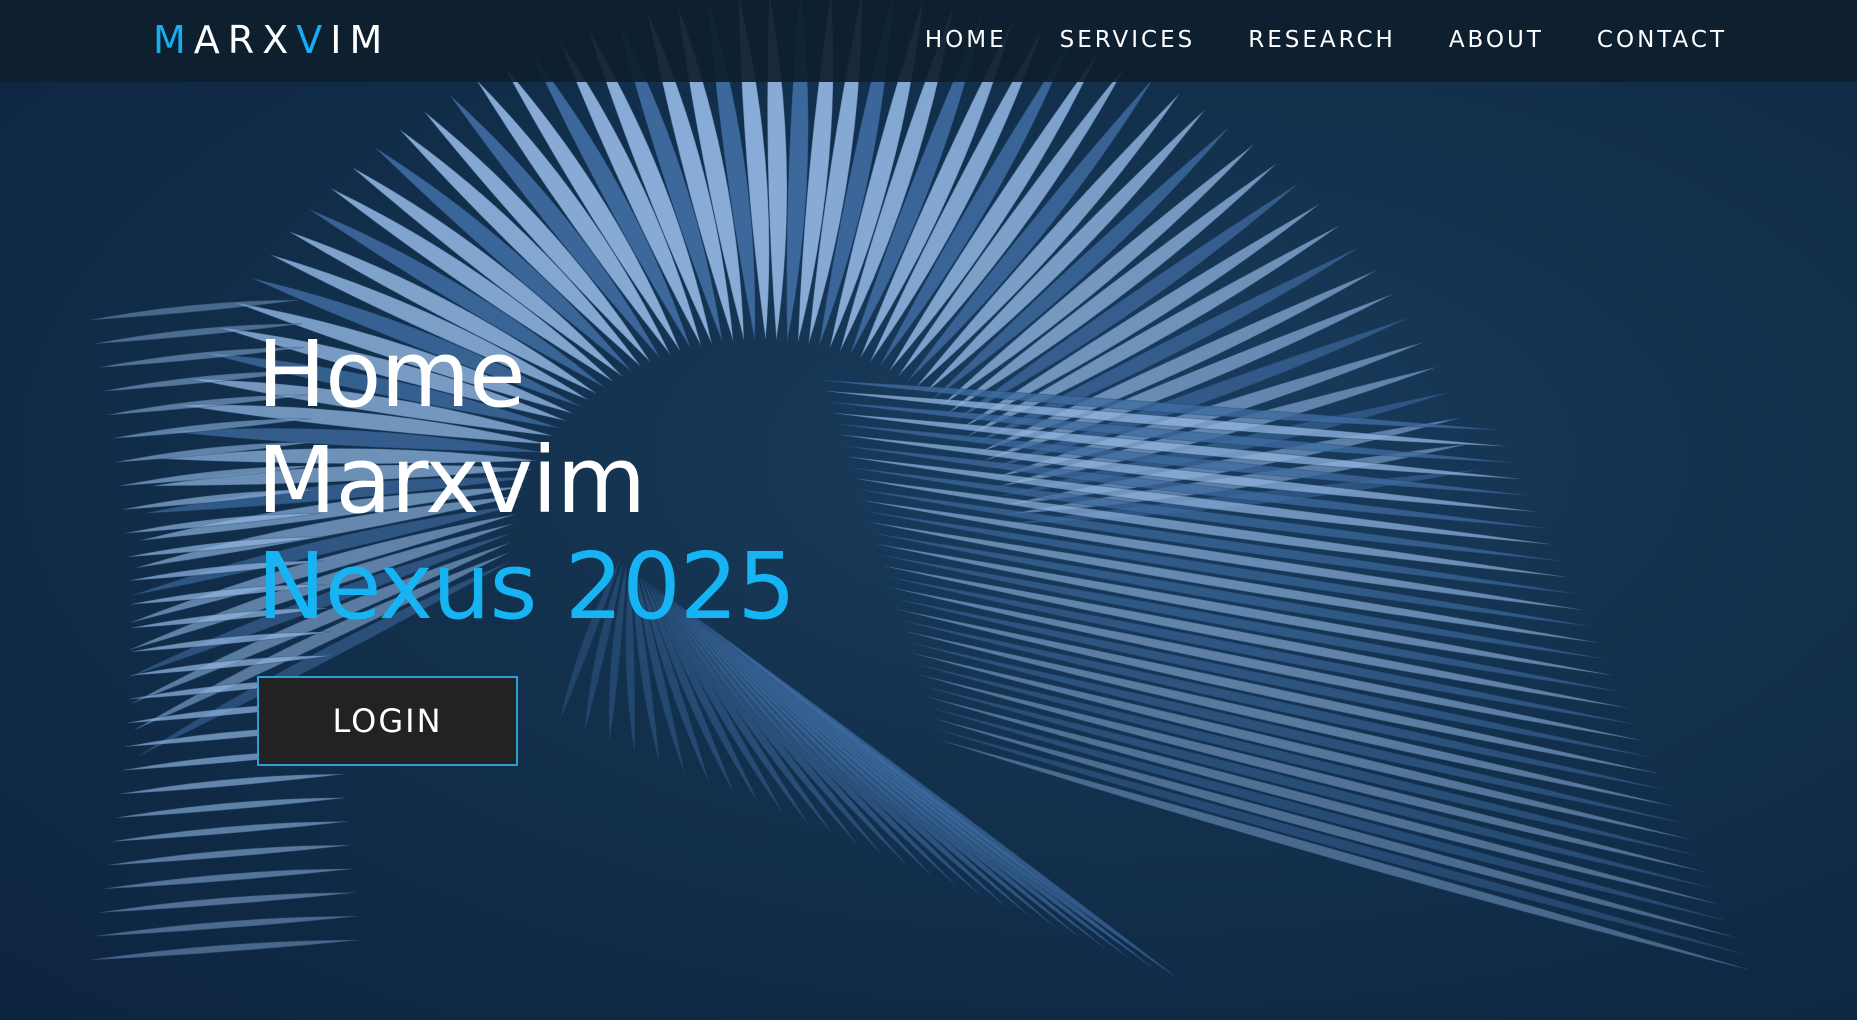  I want to click on hero-title-line-3: Nexus 2025, so click(526, 586).